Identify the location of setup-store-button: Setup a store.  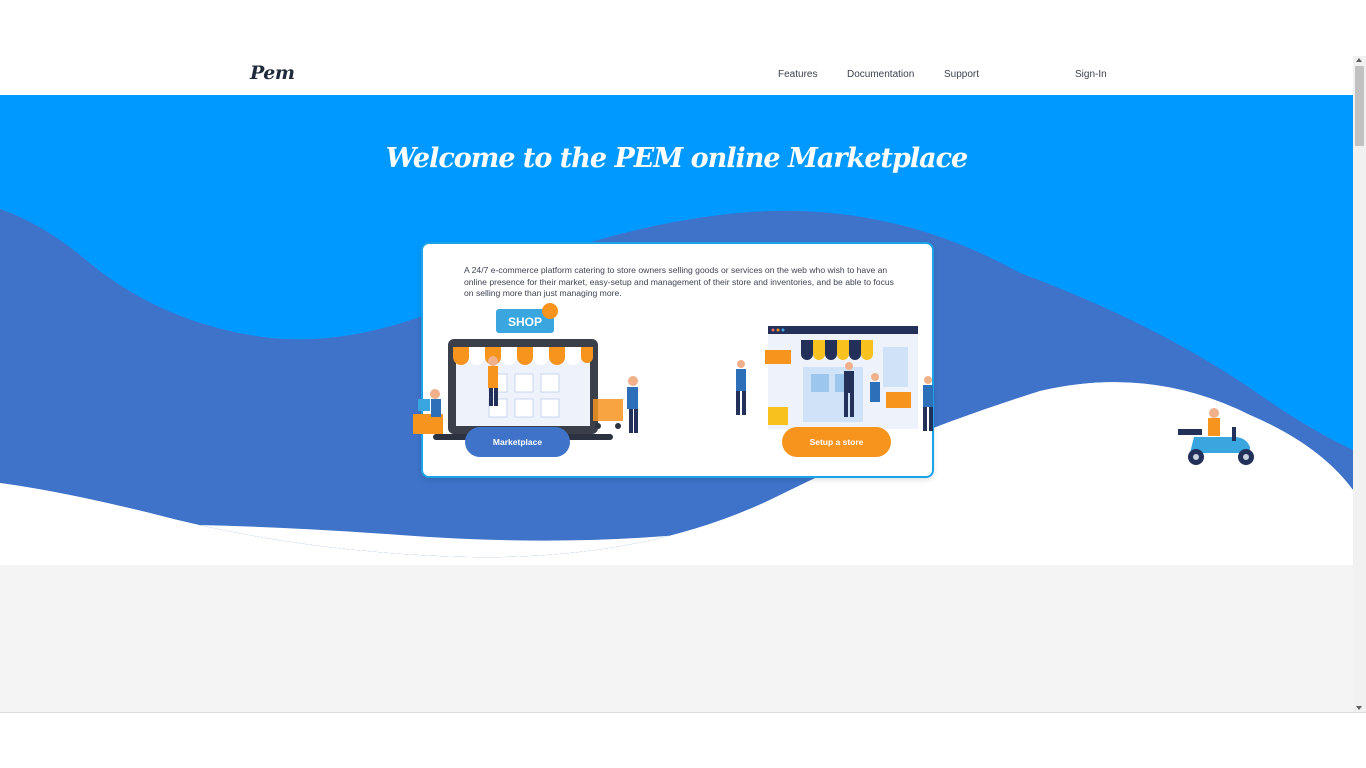
(836, 442).